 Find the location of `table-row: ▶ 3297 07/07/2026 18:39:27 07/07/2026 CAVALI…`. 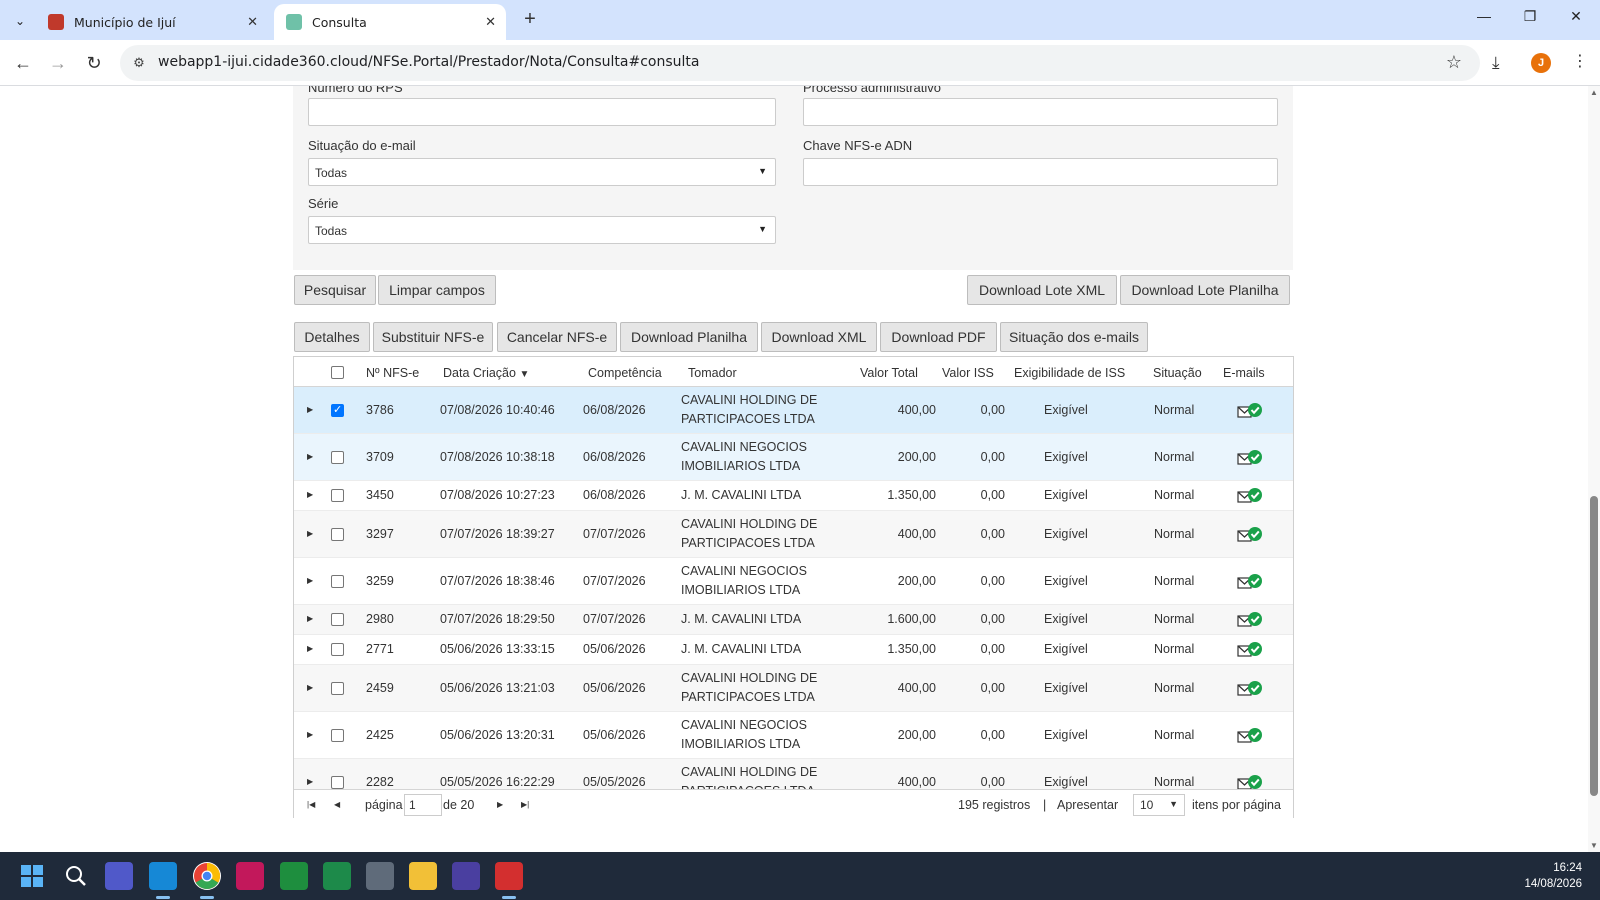

table-row: ▶ 3297 07/07/2026 18:39:27 07/07/2026 CAVALI… is located at coordinates (793, 534).